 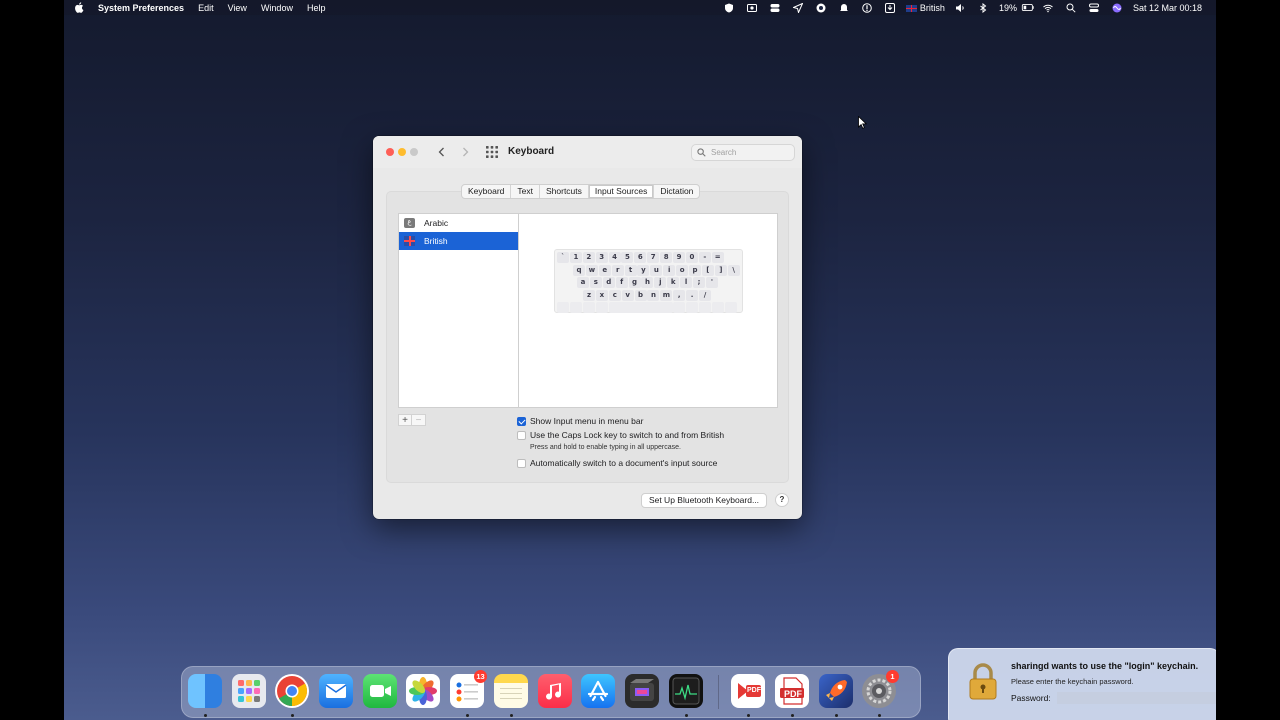 What do you see at coordinates (587, 152) in the screenshot?
I see `window-titlebar: Keyboard` at bounding box center [587, 152].